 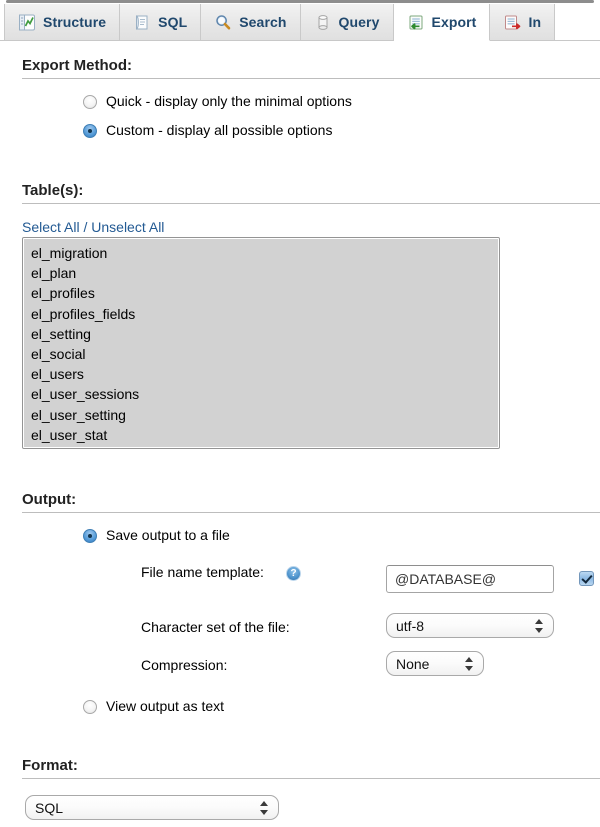 I want to click on list-item: el_user_stat, so click(x=261, y=435).